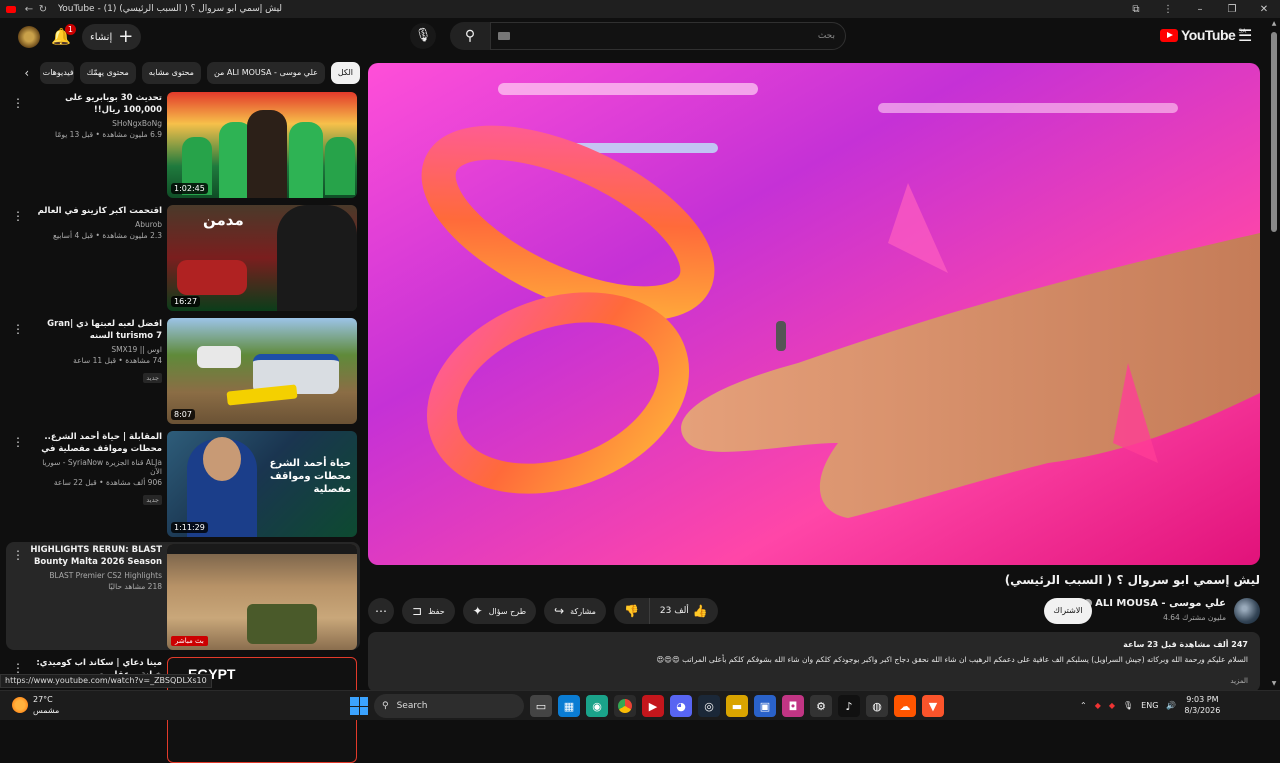 Image resolution: width=1280 pixels, height=763 pixels. What do you see at coordinates (793, 706) in the screenshot?
I see `instagram-icon: ◘` at bounding box center [793, 706].